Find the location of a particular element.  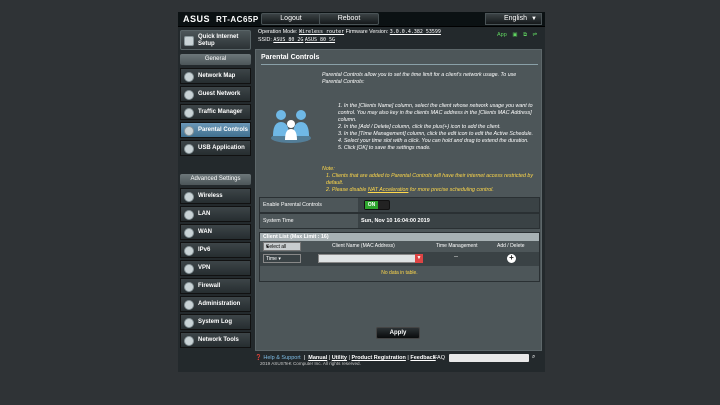

sidebar-item-usb-application: USB Application is located at coordinates (215, 148).